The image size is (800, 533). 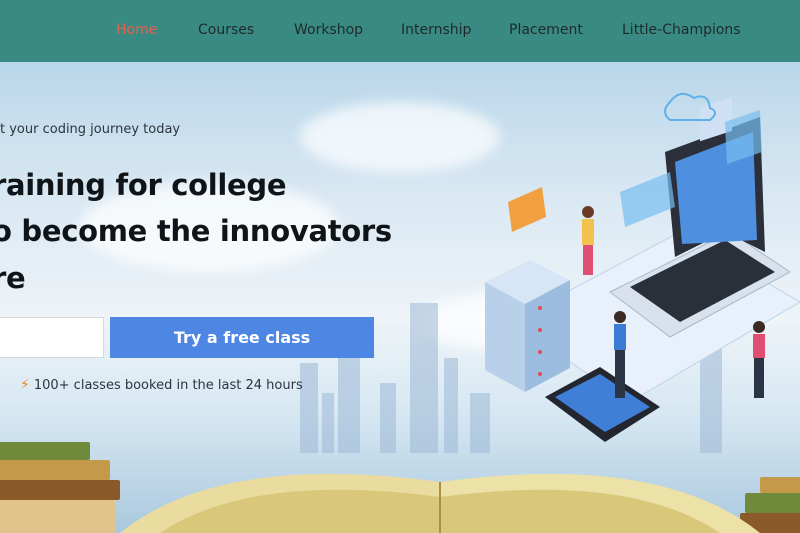 What do you see at coordinates (527, 209) in the screenshot?
I see `envelope-icon` at bounding box center [527, 209].